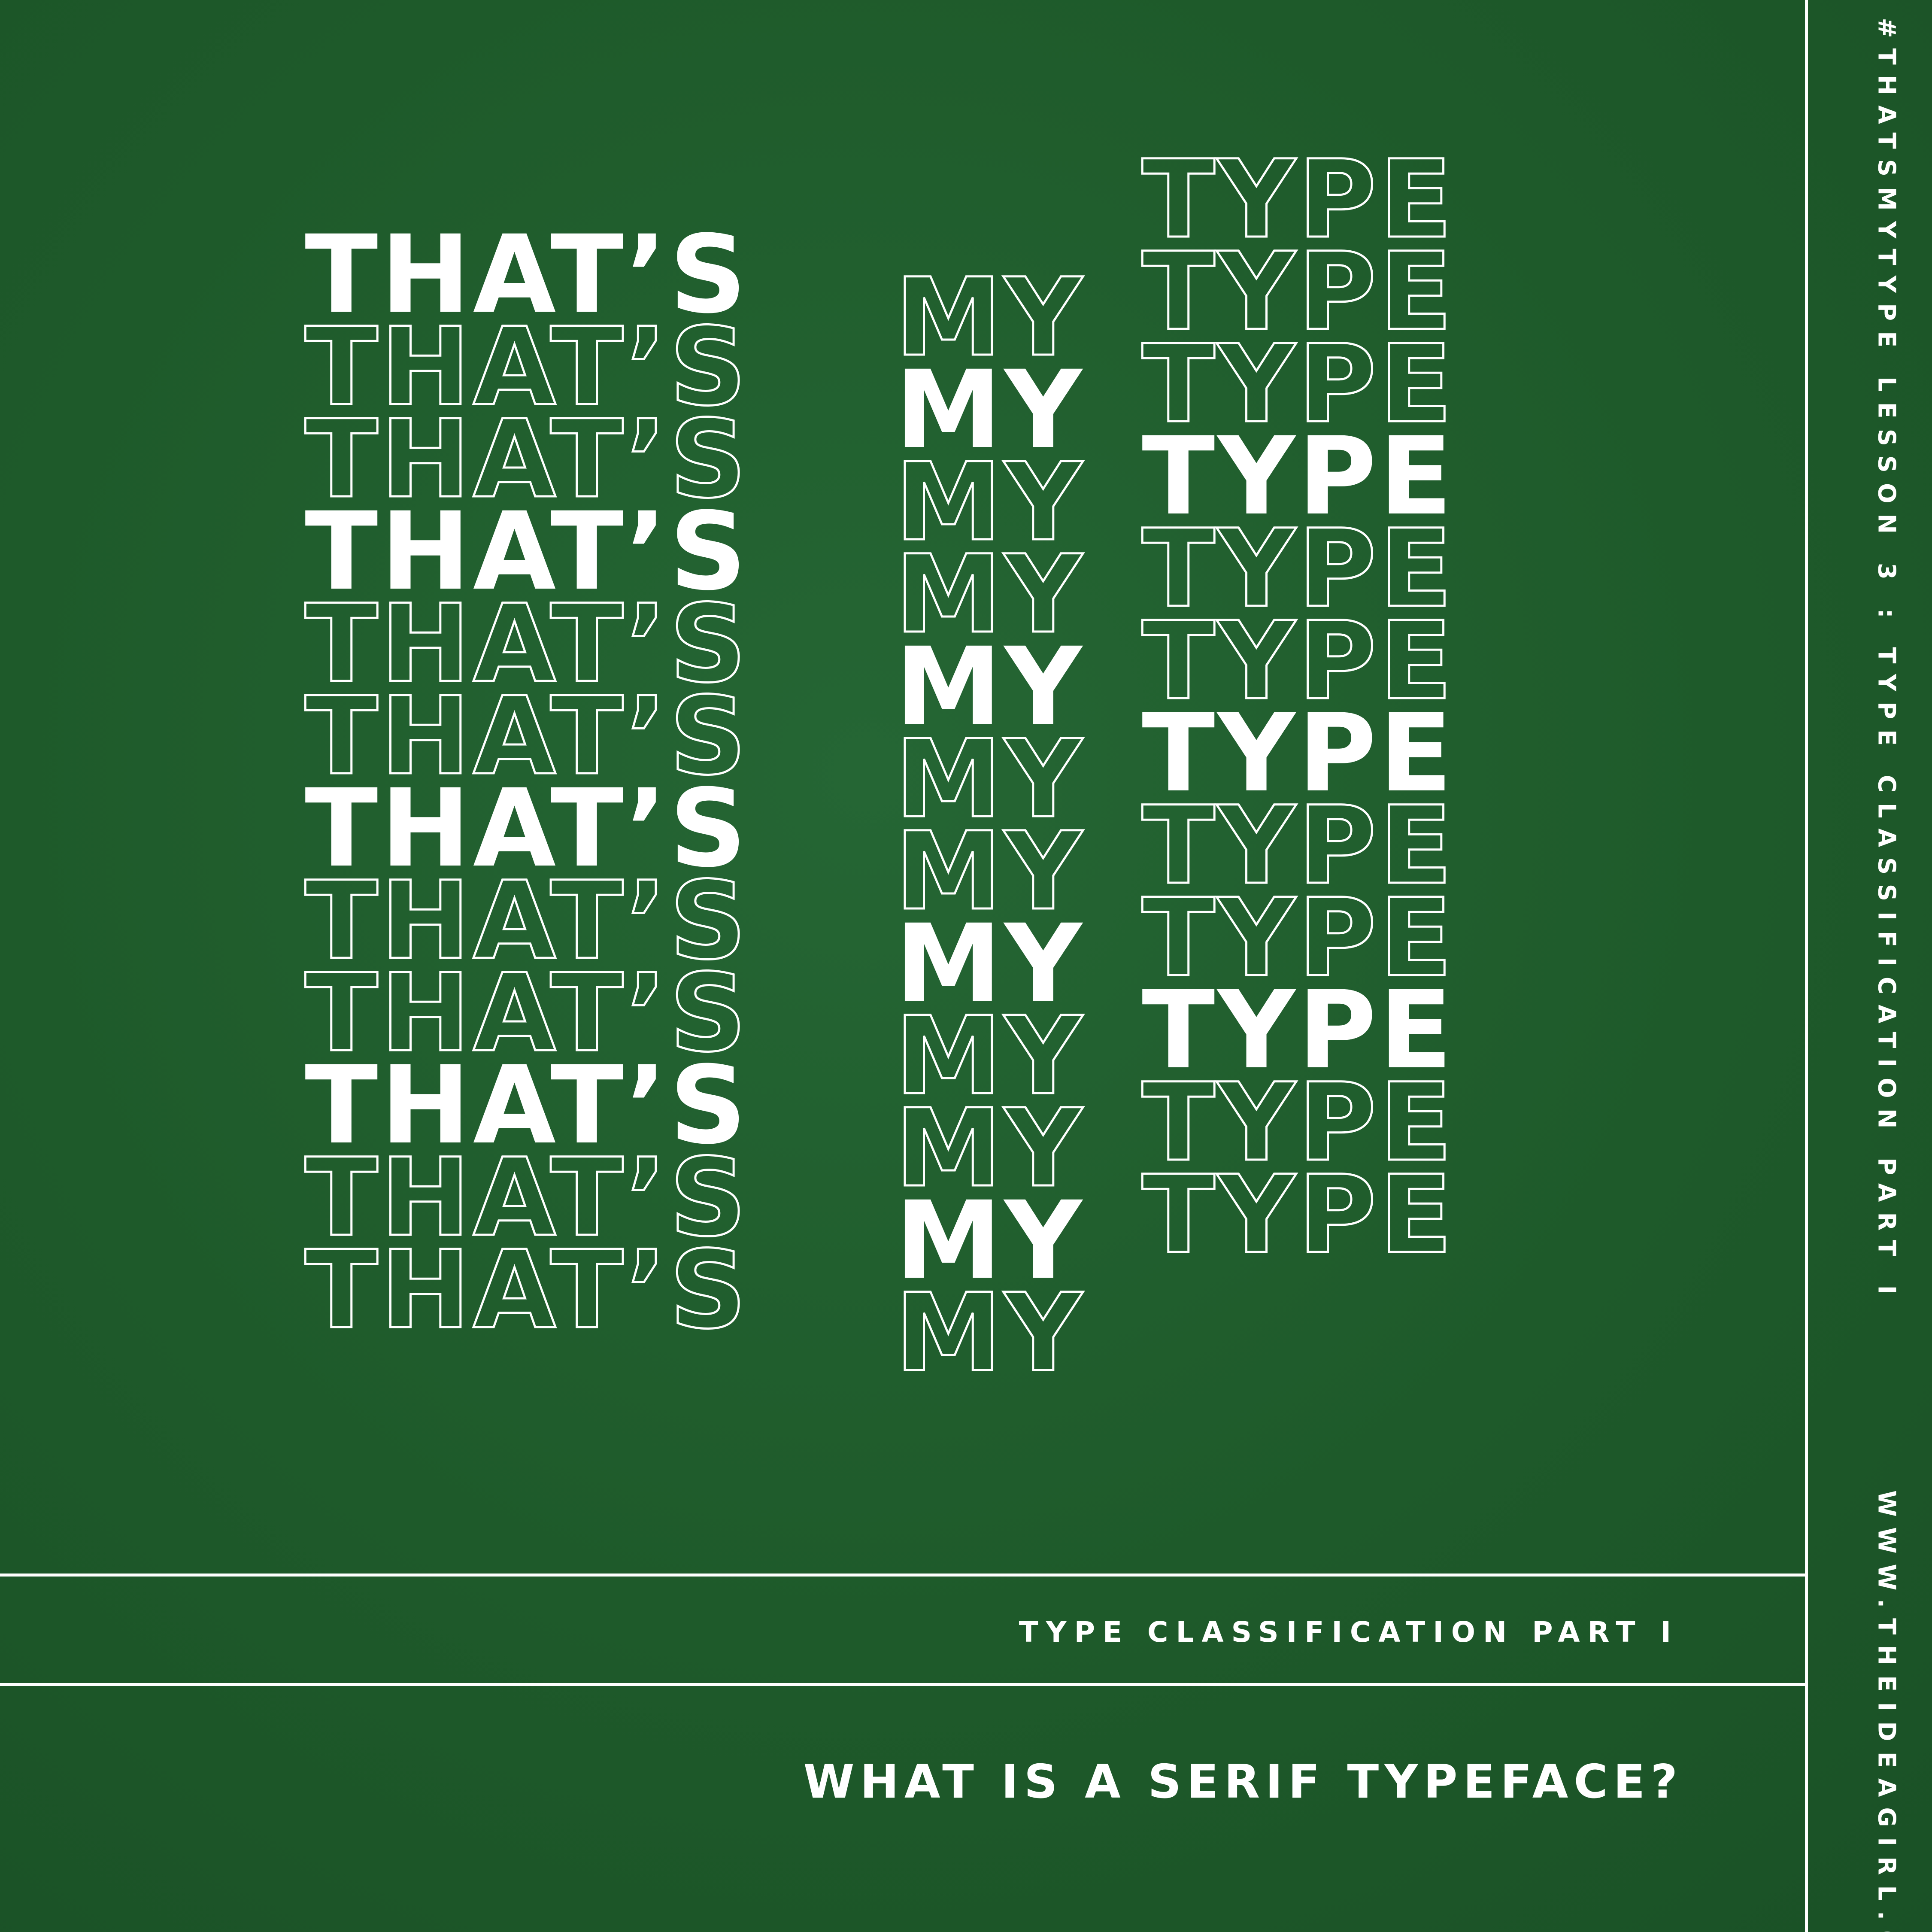 This screenshot has height=1932, width=1932. What do you see at coordinates (1298, 1214) in the screenshot?
I see `headline-type: TYPE` at bounding box center [1298, 1214].